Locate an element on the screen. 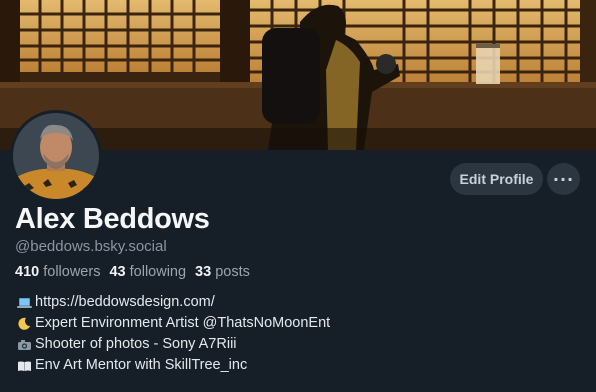  following-stat: 43 following is located at coordinates (147, 272).